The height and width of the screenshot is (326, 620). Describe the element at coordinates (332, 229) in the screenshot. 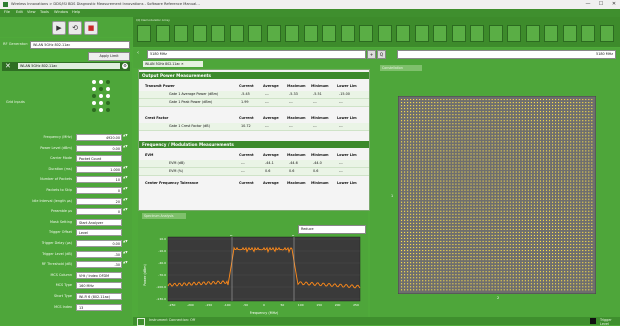

I see `range-select: Reduce` at that location.